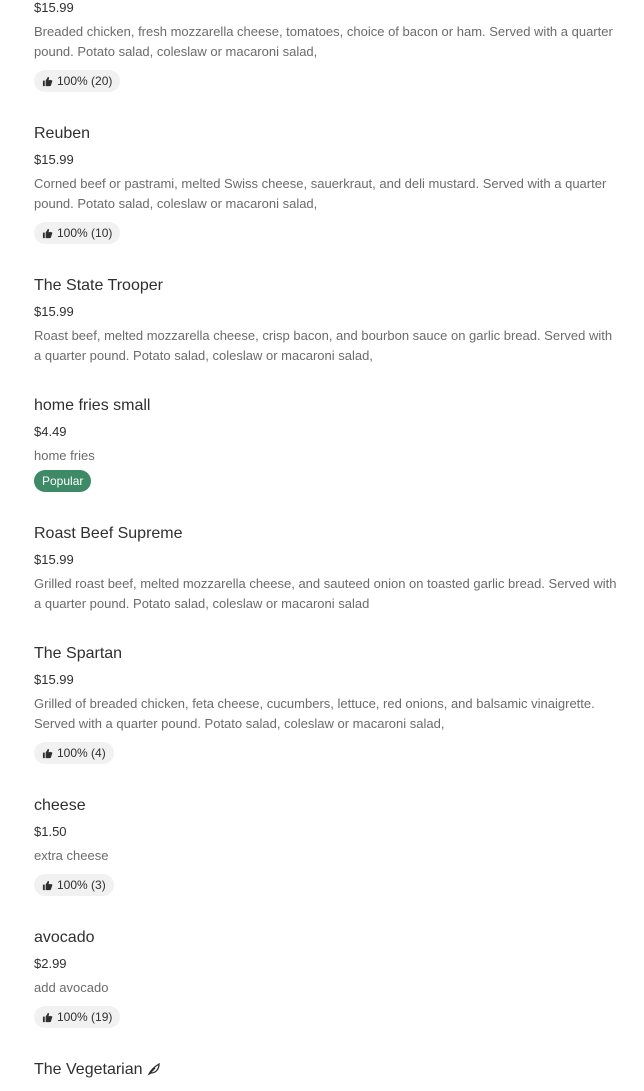 Image resolution: width=644 pixels, height=1091 pixels. I want to click on item-name: avocado, so click(64, 937).